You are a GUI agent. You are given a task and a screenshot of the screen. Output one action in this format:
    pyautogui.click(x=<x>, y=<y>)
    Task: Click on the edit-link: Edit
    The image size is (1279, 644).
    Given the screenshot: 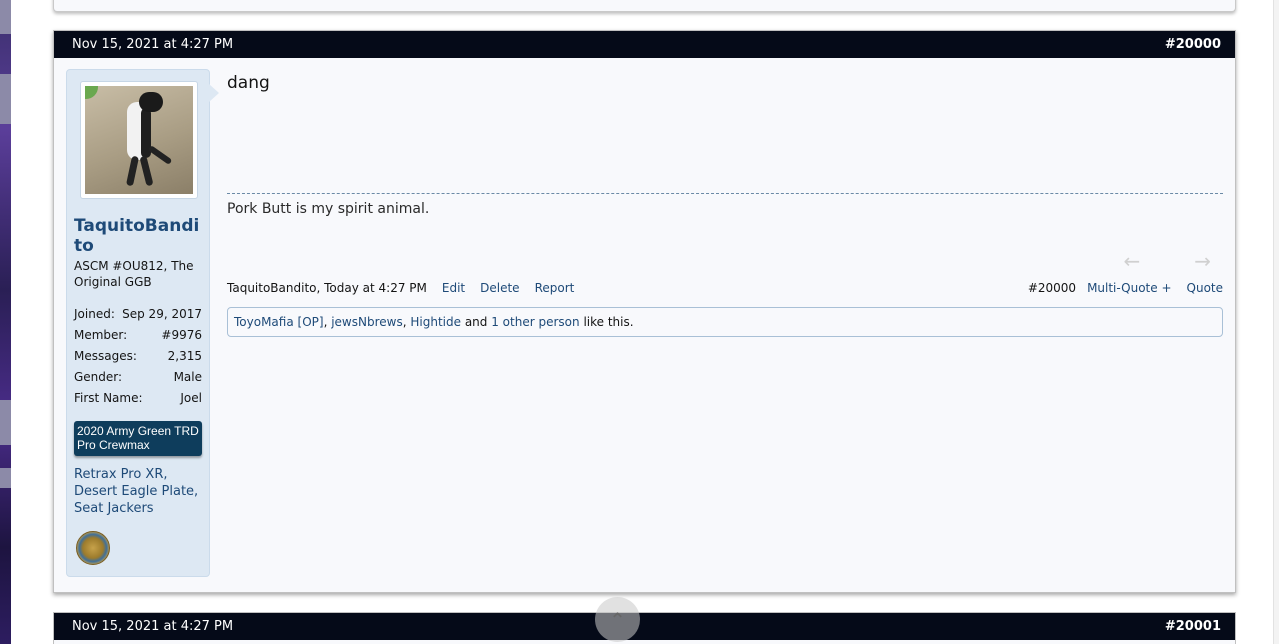 What is the action you would take?
    pyautogui.click(x=453, y=288)
    